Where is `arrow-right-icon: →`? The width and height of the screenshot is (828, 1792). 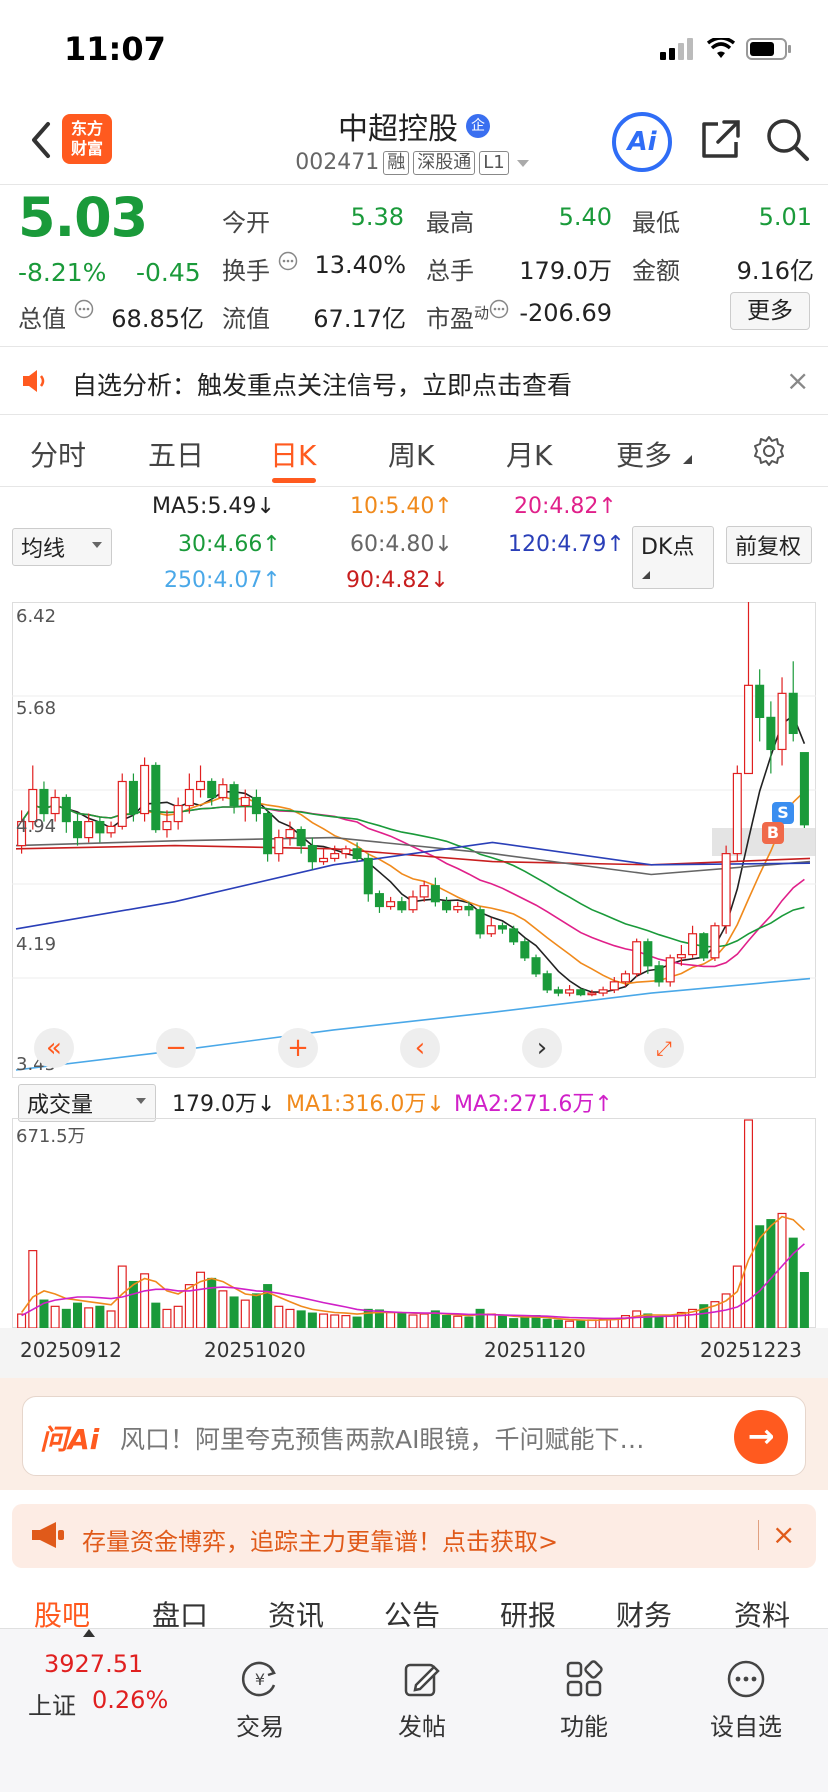 arrow-right-icon: → is located at coordinates (761, 1437).